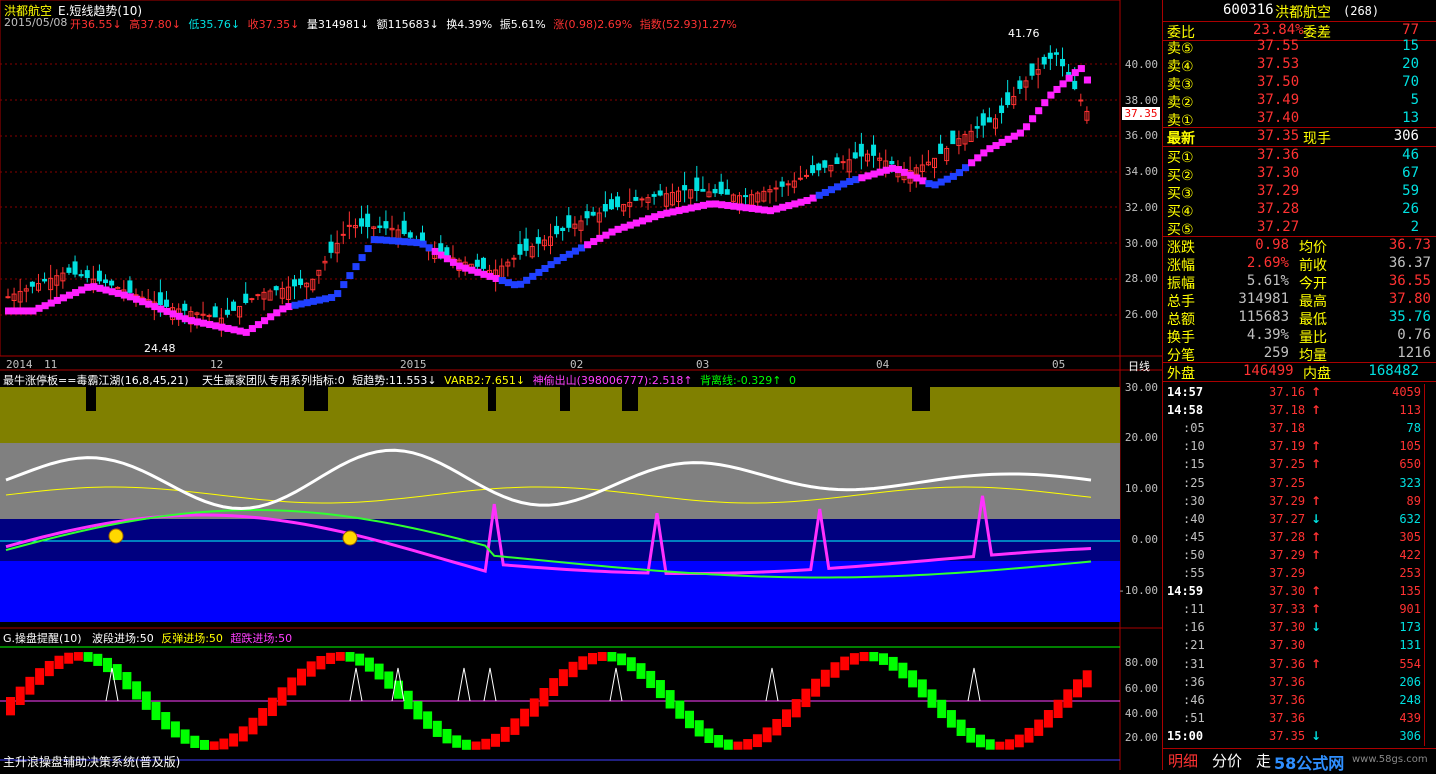  Describe the element at coordinates (1299, 83) in the screenshot. I see `level-row: 卖③ 37.50 70` at that location.